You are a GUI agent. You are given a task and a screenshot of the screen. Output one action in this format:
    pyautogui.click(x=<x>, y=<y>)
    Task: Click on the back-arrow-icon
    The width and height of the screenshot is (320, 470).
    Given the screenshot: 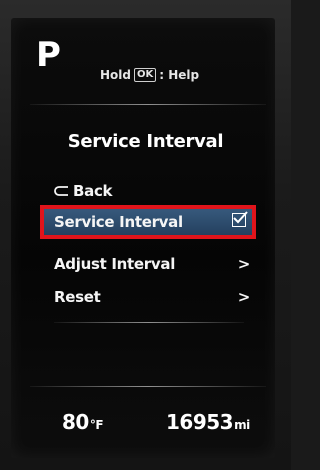 What is the action you would take?
    pyautogui.click(x=62, y=191)
    